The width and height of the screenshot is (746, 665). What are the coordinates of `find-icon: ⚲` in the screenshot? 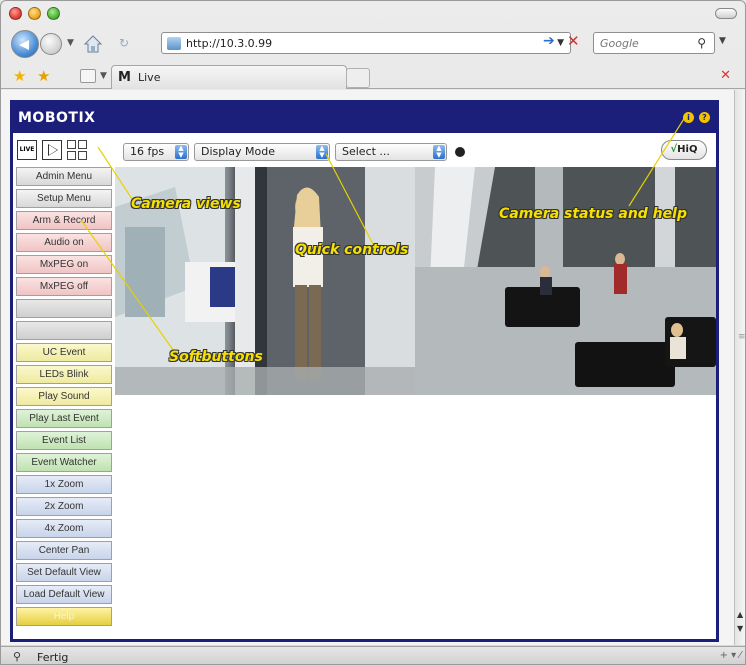 It's located at (17, 656).